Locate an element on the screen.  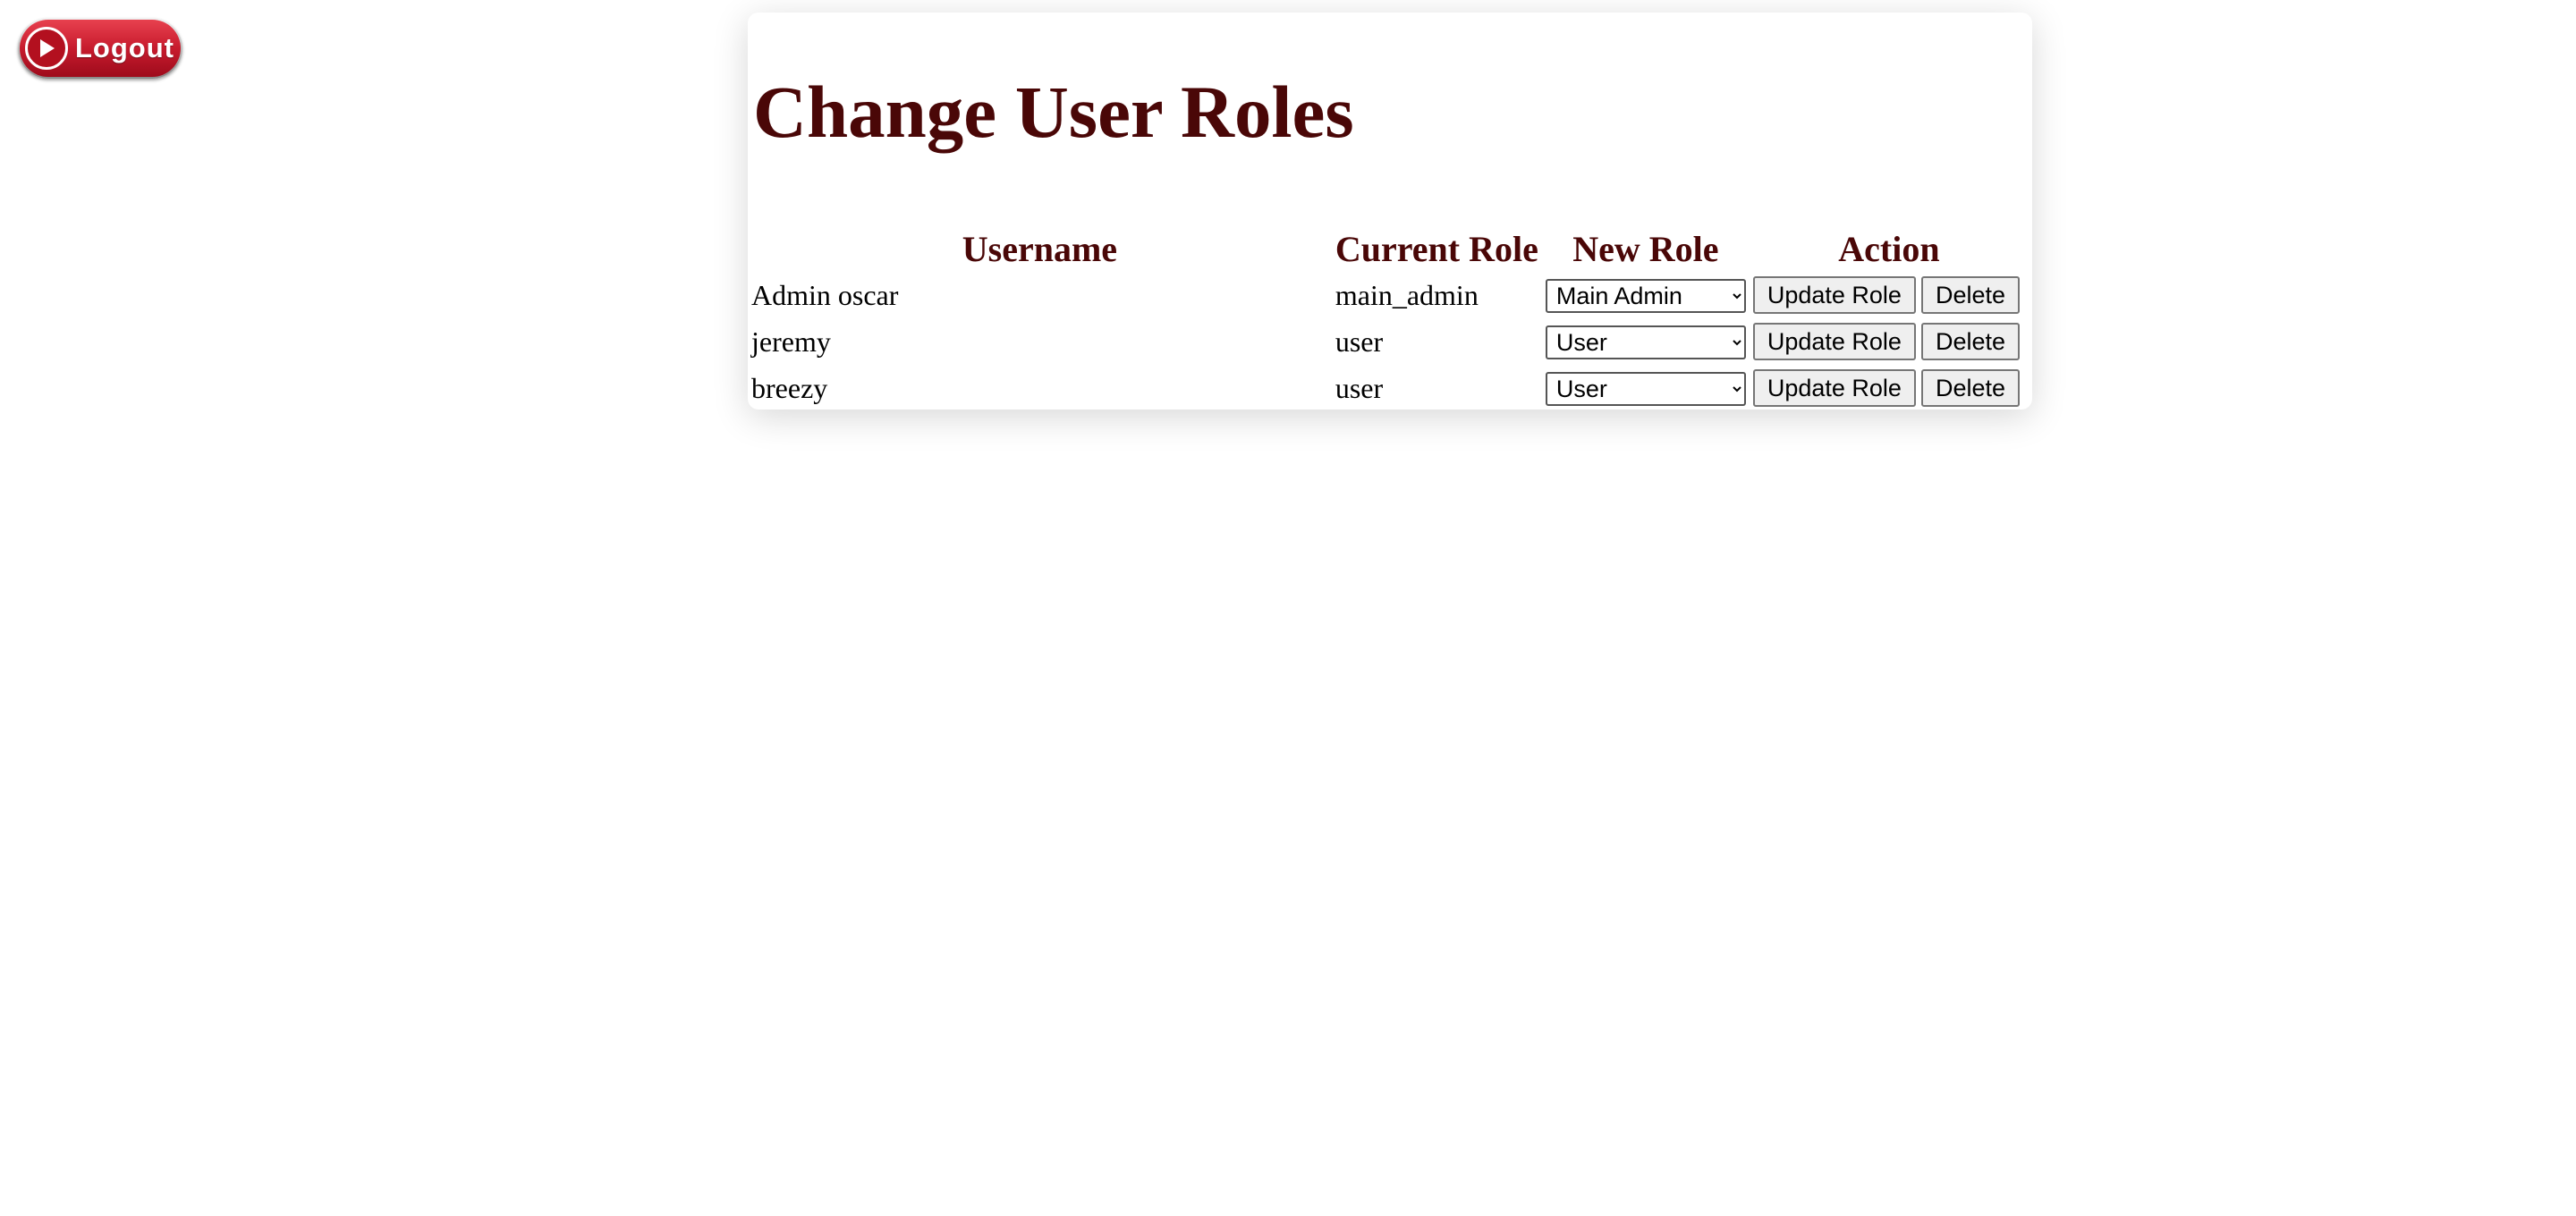
column-header-action: Action is located at coordinates (1889, 249).